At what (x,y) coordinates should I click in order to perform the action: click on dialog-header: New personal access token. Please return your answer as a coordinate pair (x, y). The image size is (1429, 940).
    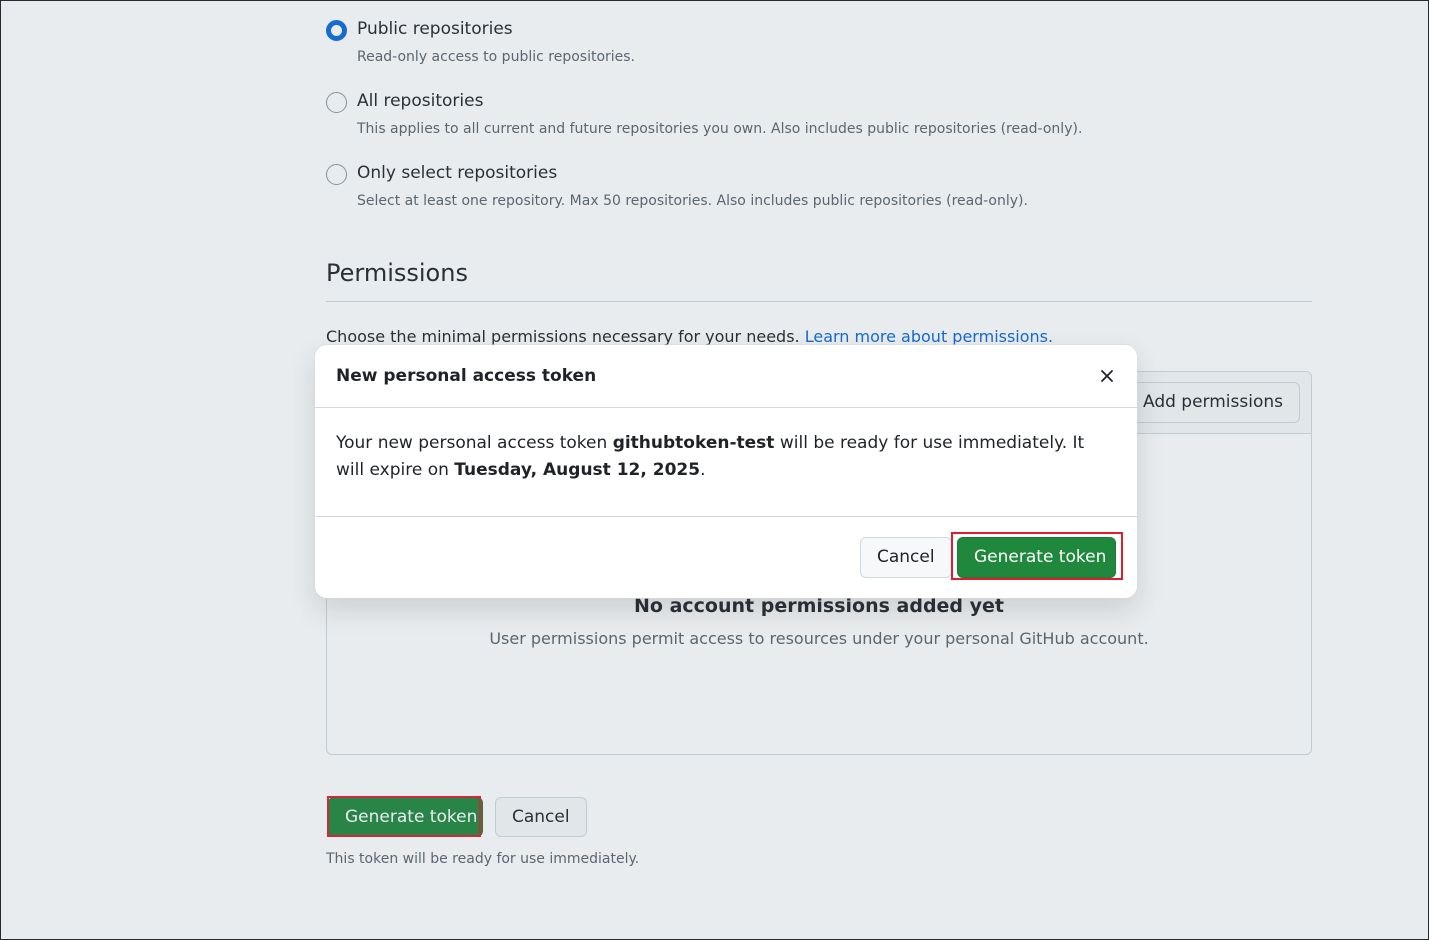
    Looking at the image, I should click on (726, 376).